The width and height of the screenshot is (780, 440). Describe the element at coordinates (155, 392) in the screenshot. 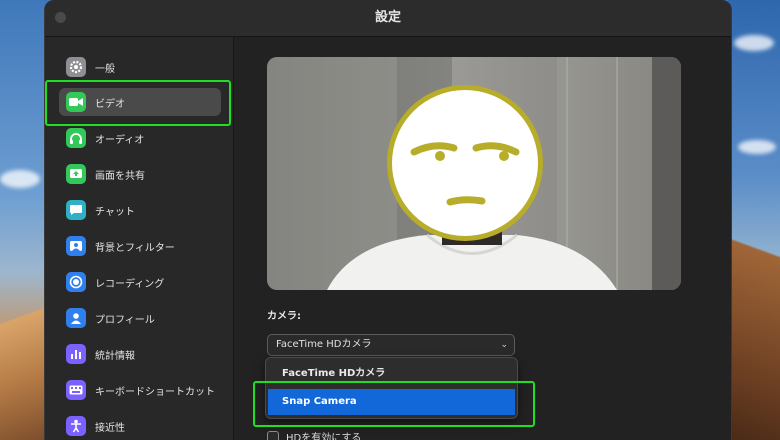

I see `sidebar-item-label: キーボードショートカット` at that location.